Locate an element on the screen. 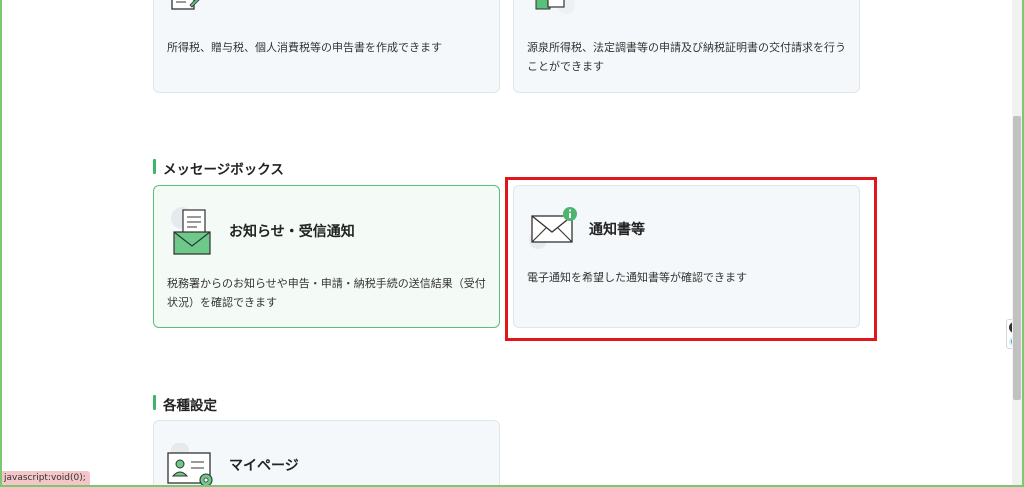 This screenshot has height=487, width=1024. mail-document-icon is located at coordinates (192, 230).